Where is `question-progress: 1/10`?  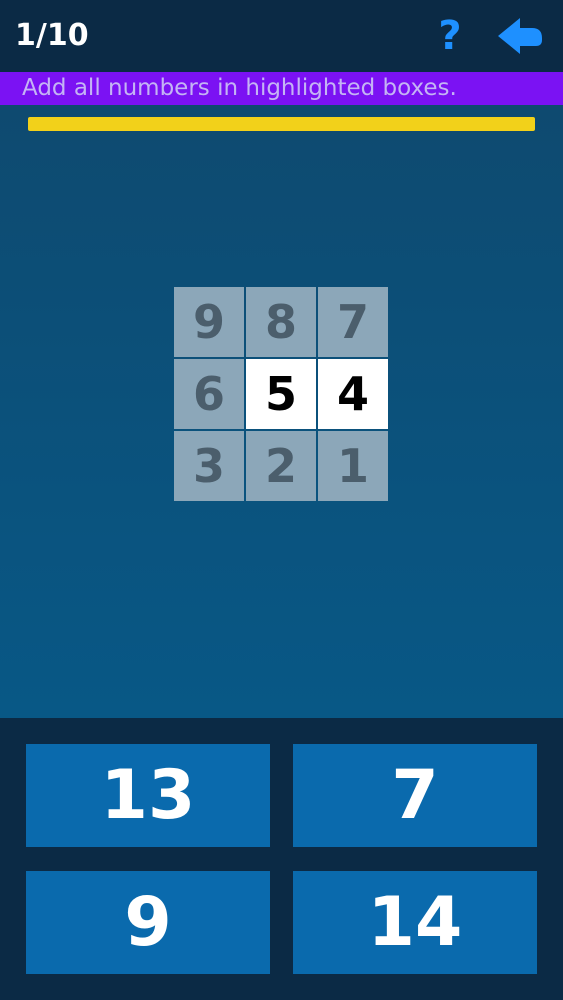 question-progress: 1/10 is located at coordinates (52, 35).